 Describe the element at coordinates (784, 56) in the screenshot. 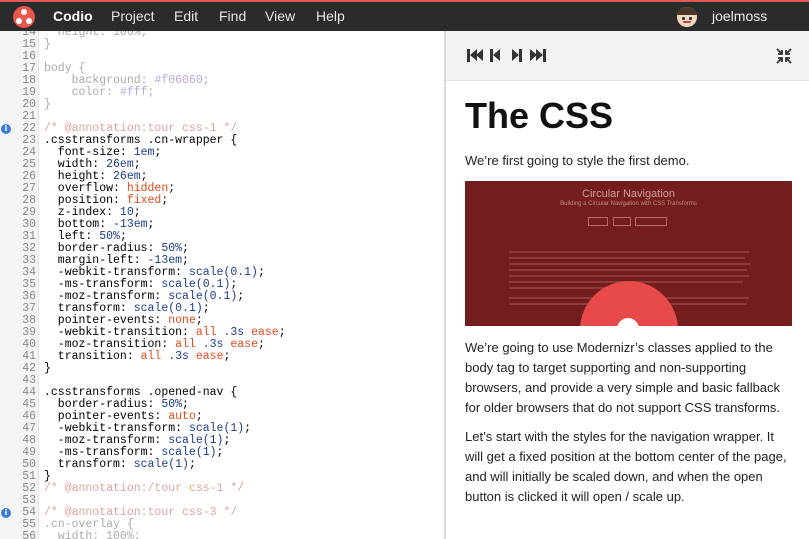

I see `collapse-icon` at that location.